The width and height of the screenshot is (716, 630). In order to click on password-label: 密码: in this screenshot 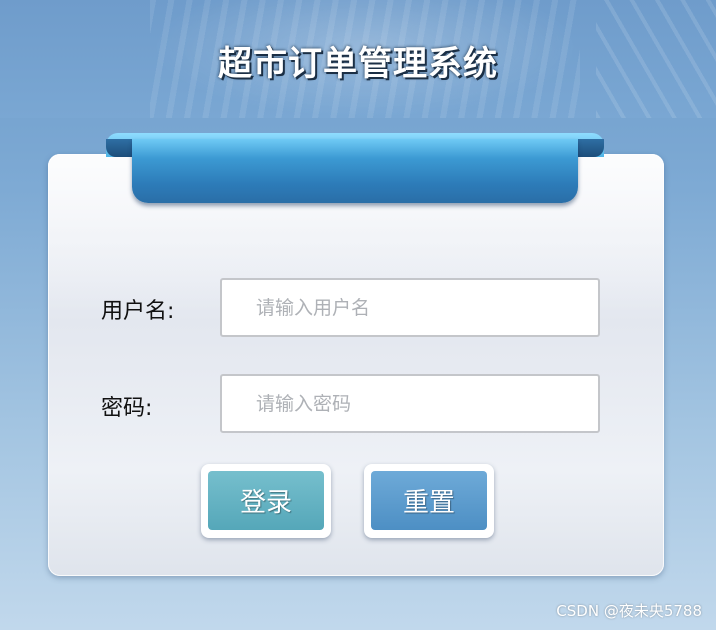, I will do `click(127, 408)`.